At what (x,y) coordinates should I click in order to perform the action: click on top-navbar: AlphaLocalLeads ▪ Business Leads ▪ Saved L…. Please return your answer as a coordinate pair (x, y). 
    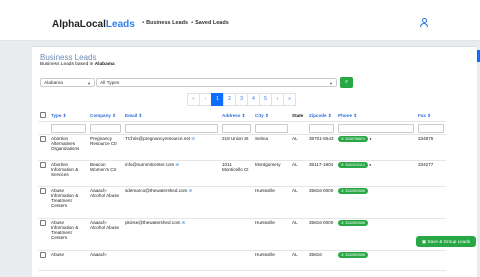
    Looking at the image, I should click on (240, 20).